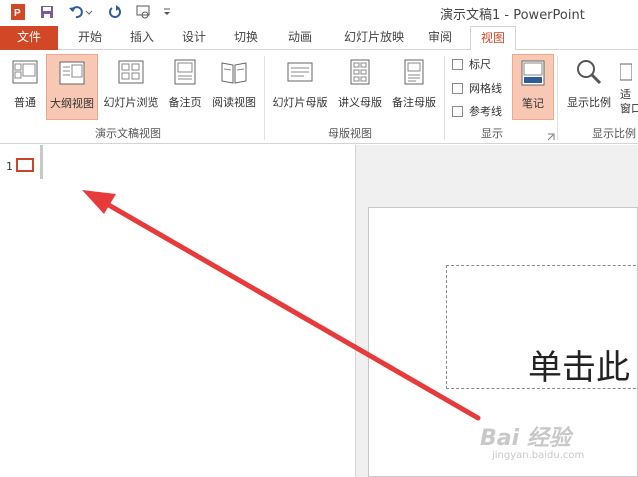 The image size is (638, 477). I want to click on ribbon-tab-bar: 文件 开始 插入 设计 切换 动画 幻灯片放映 审阅 视图, so click(319, 38).